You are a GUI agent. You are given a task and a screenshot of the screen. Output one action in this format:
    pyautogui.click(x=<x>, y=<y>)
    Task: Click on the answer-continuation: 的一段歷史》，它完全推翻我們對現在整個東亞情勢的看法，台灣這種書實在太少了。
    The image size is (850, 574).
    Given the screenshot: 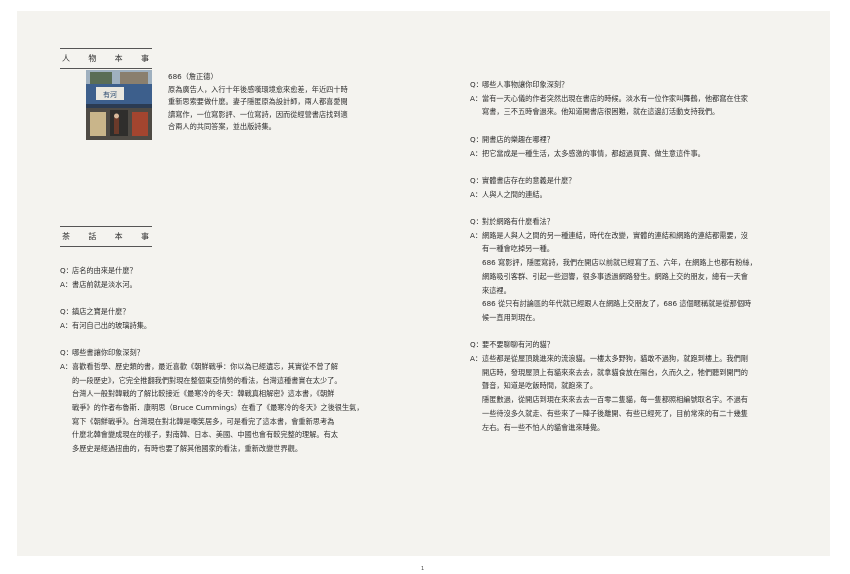 What is the action you would take?
    pyautogui.click(x=207, y=380)
    